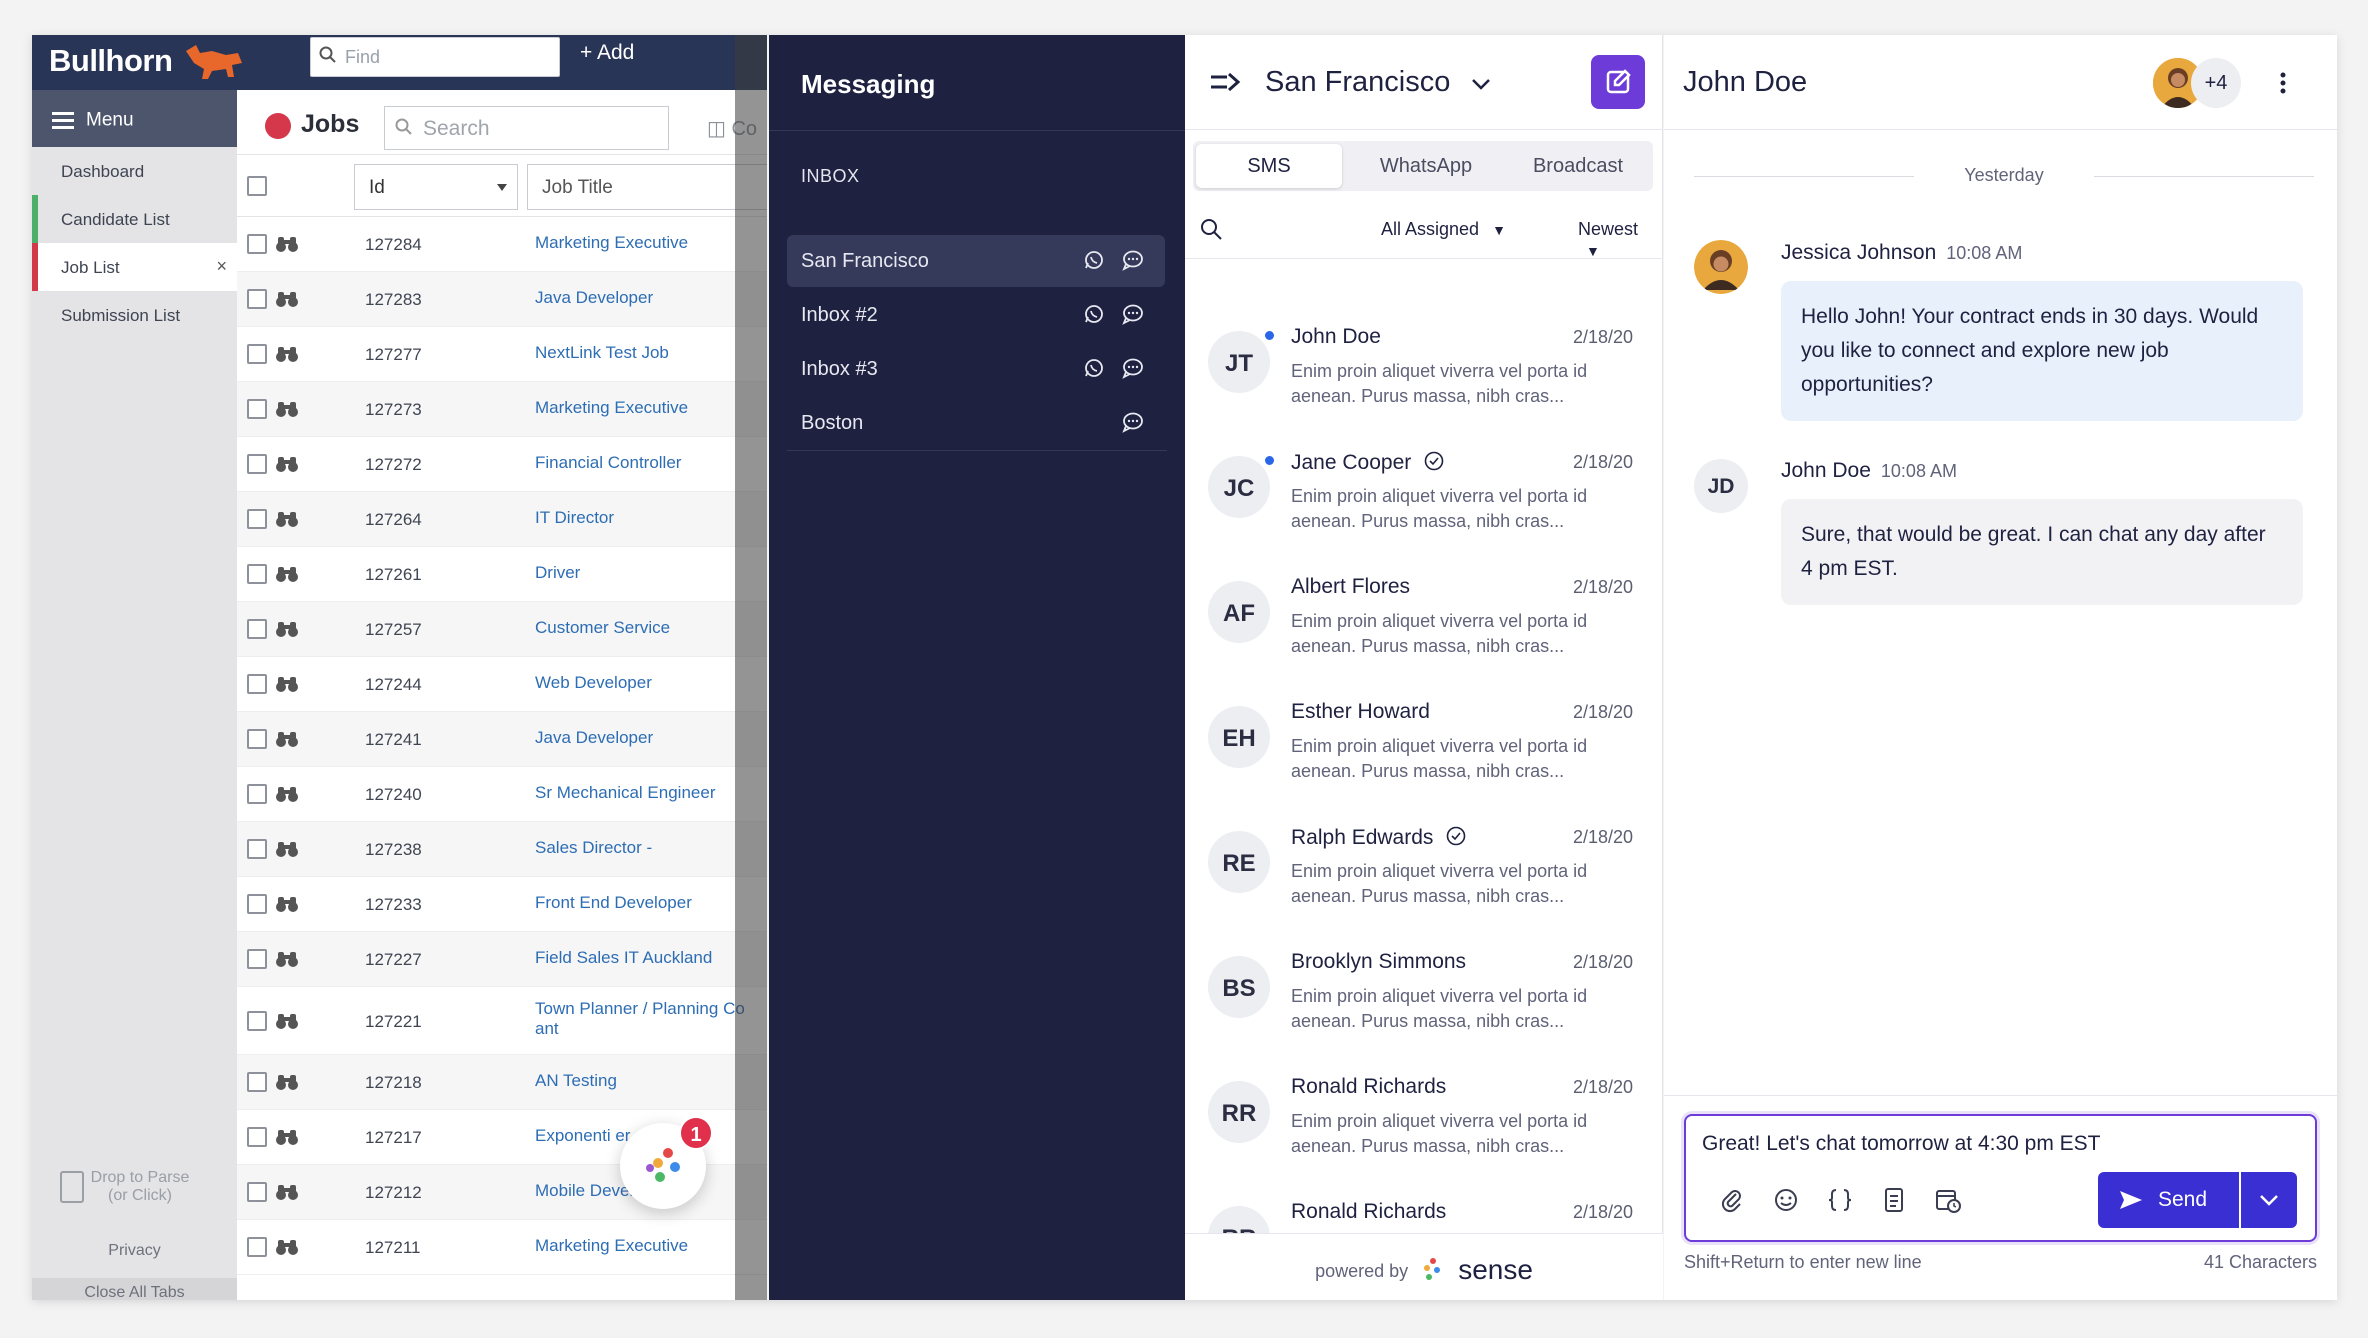  Describe the element at coordinates (651, 628) in the screenshot. I see `job-title-link: Customer Service` at that location.